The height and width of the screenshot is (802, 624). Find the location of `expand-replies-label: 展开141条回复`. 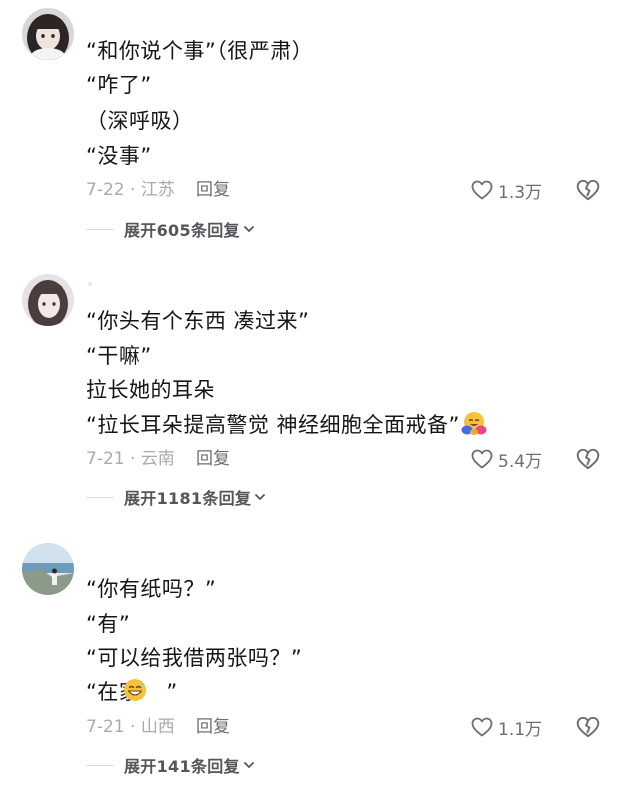

expand-replies-label: 展开141条回复 is located at coordinates (182, 766).